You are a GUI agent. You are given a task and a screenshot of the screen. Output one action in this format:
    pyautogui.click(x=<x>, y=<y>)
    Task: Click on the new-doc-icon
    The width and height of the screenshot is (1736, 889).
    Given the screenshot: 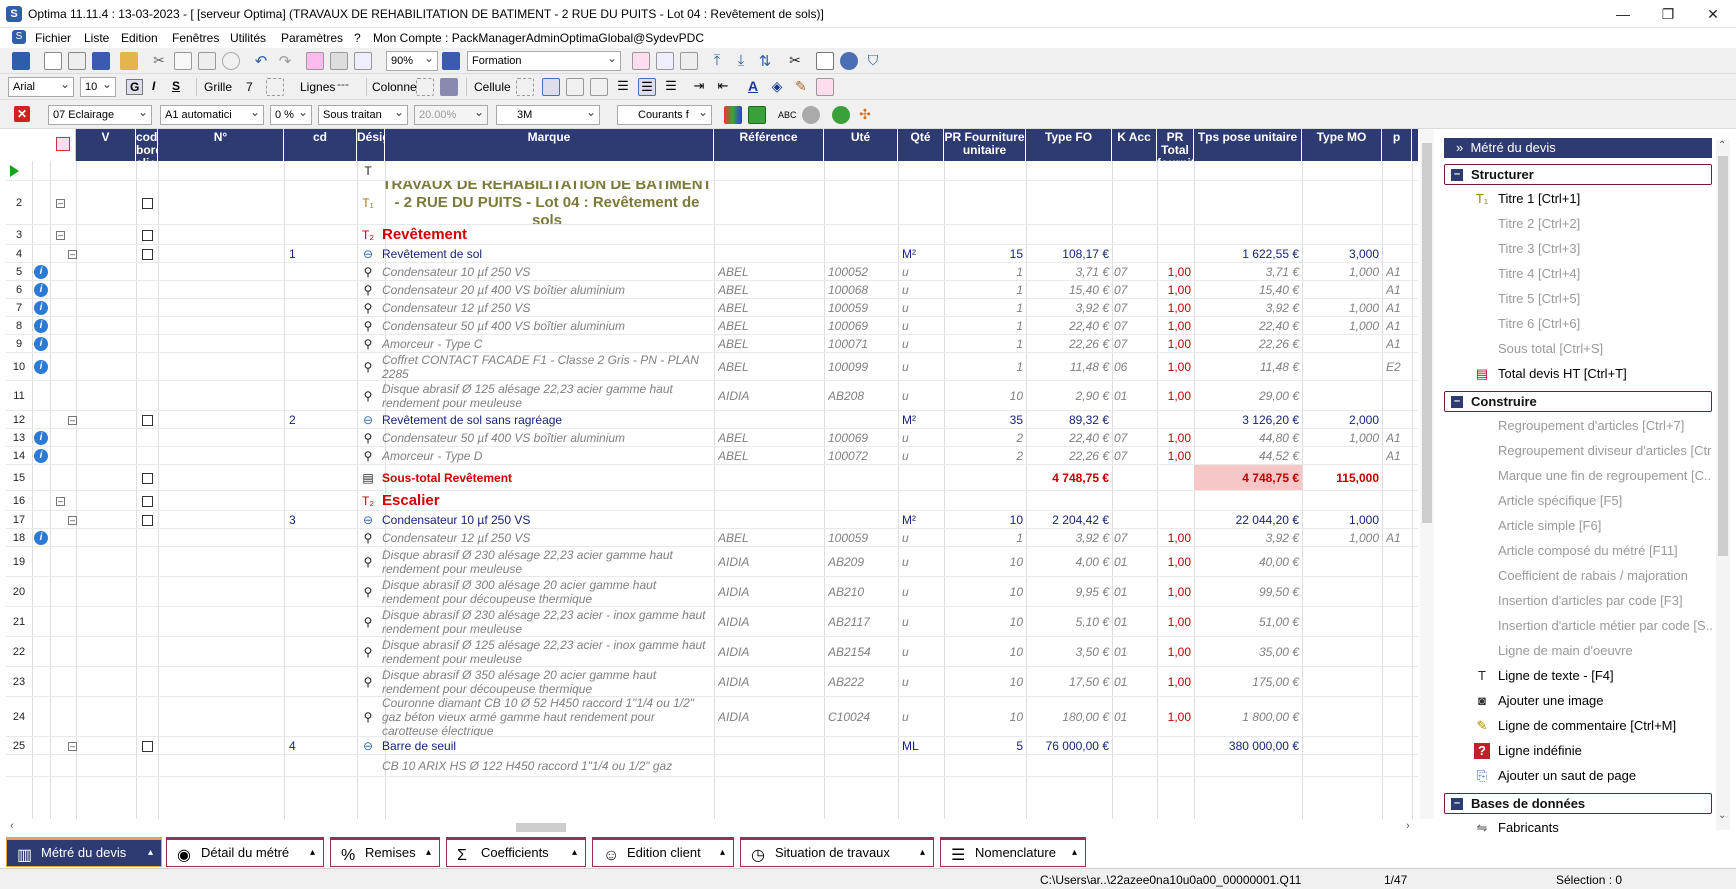 What is the action you would take?
    pyautogui.click(x=53, y=61)
    